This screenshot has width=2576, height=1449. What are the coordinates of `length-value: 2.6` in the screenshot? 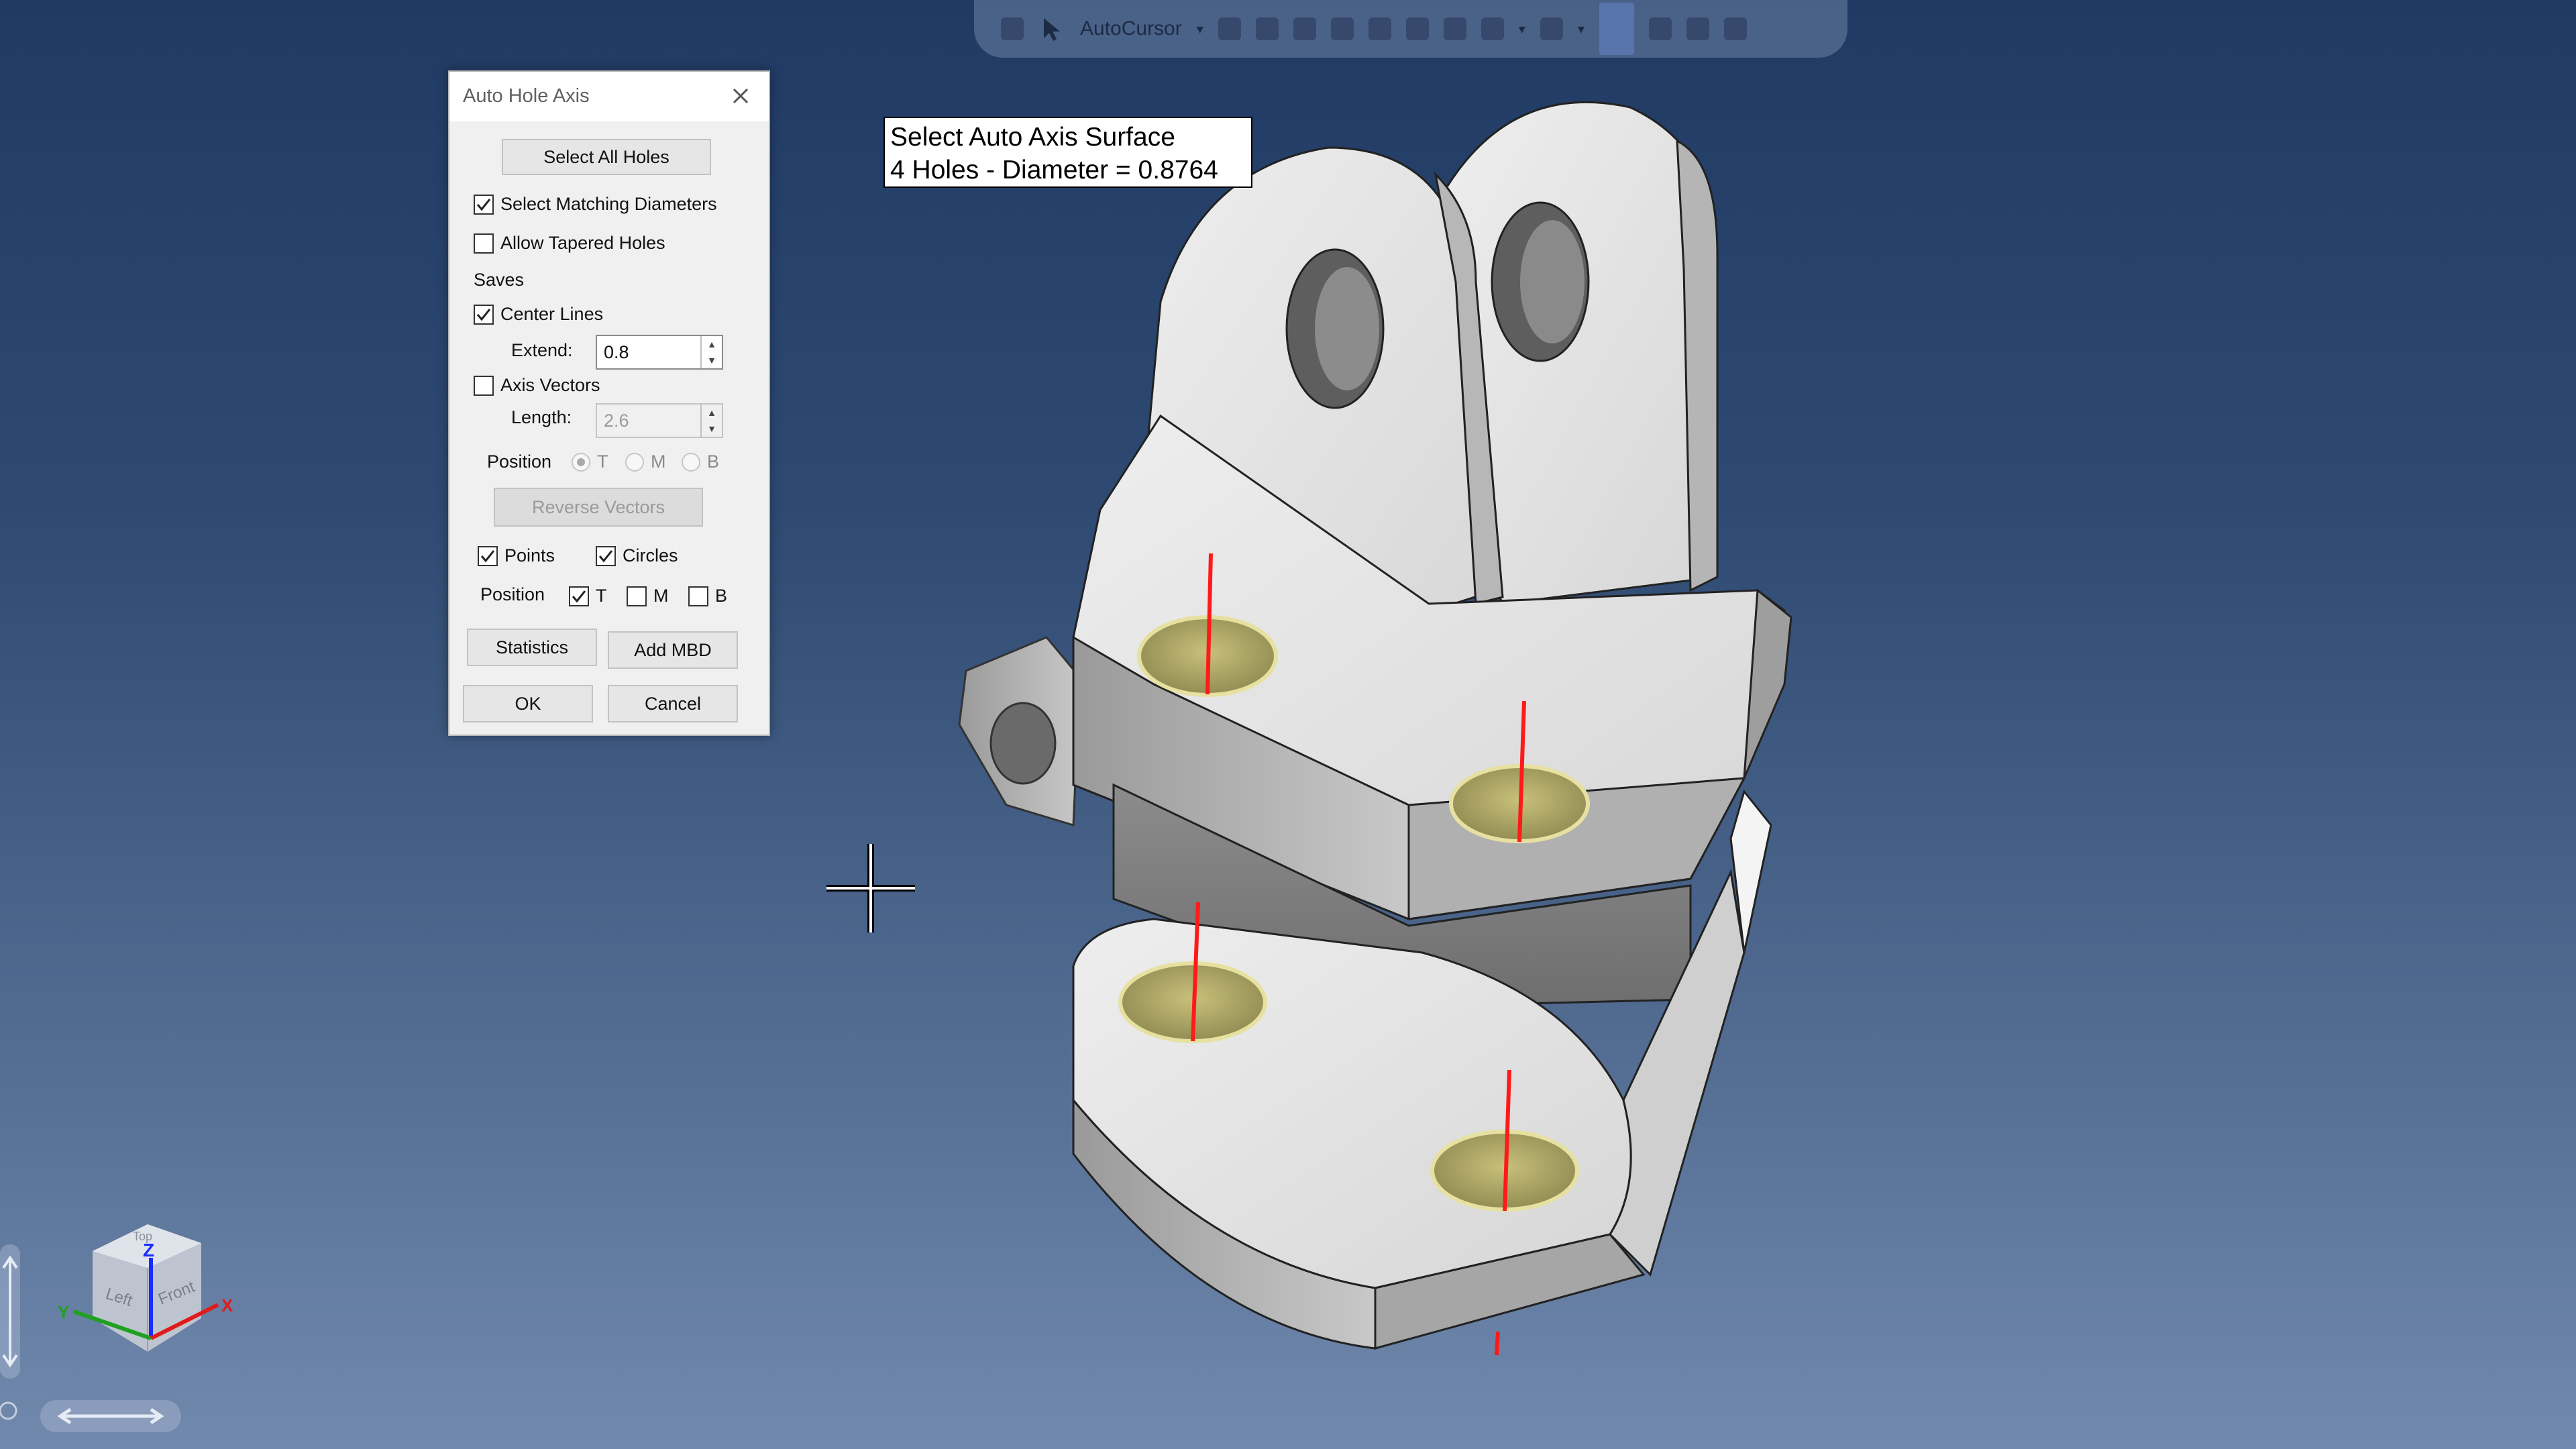 It's located at (616, 421).